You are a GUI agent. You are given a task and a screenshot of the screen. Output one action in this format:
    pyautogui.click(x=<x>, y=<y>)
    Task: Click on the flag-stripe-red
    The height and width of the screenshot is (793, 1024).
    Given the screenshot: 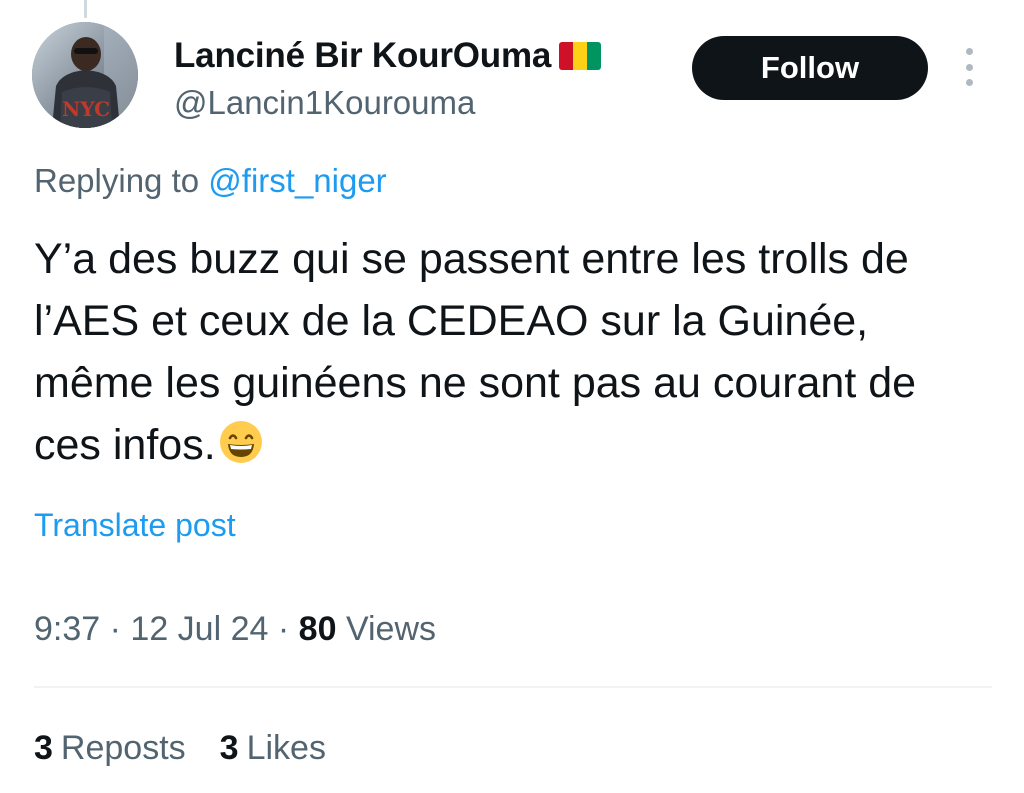 What is the action you would take?
    pyautogui.click(x=566, y=56)
    